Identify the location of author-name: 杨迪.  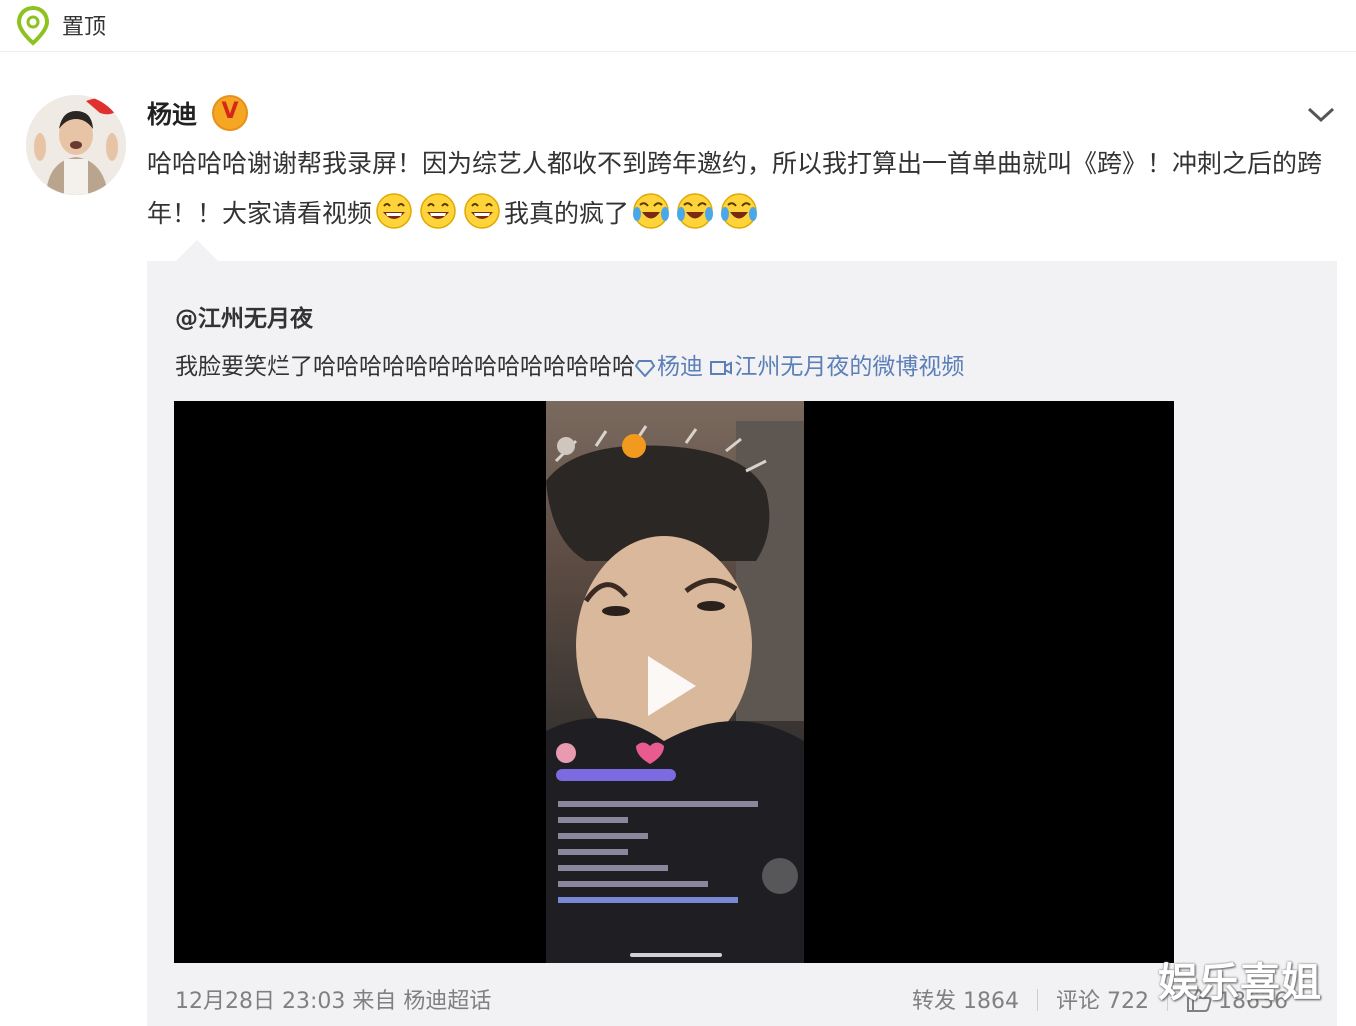
(172, 113).